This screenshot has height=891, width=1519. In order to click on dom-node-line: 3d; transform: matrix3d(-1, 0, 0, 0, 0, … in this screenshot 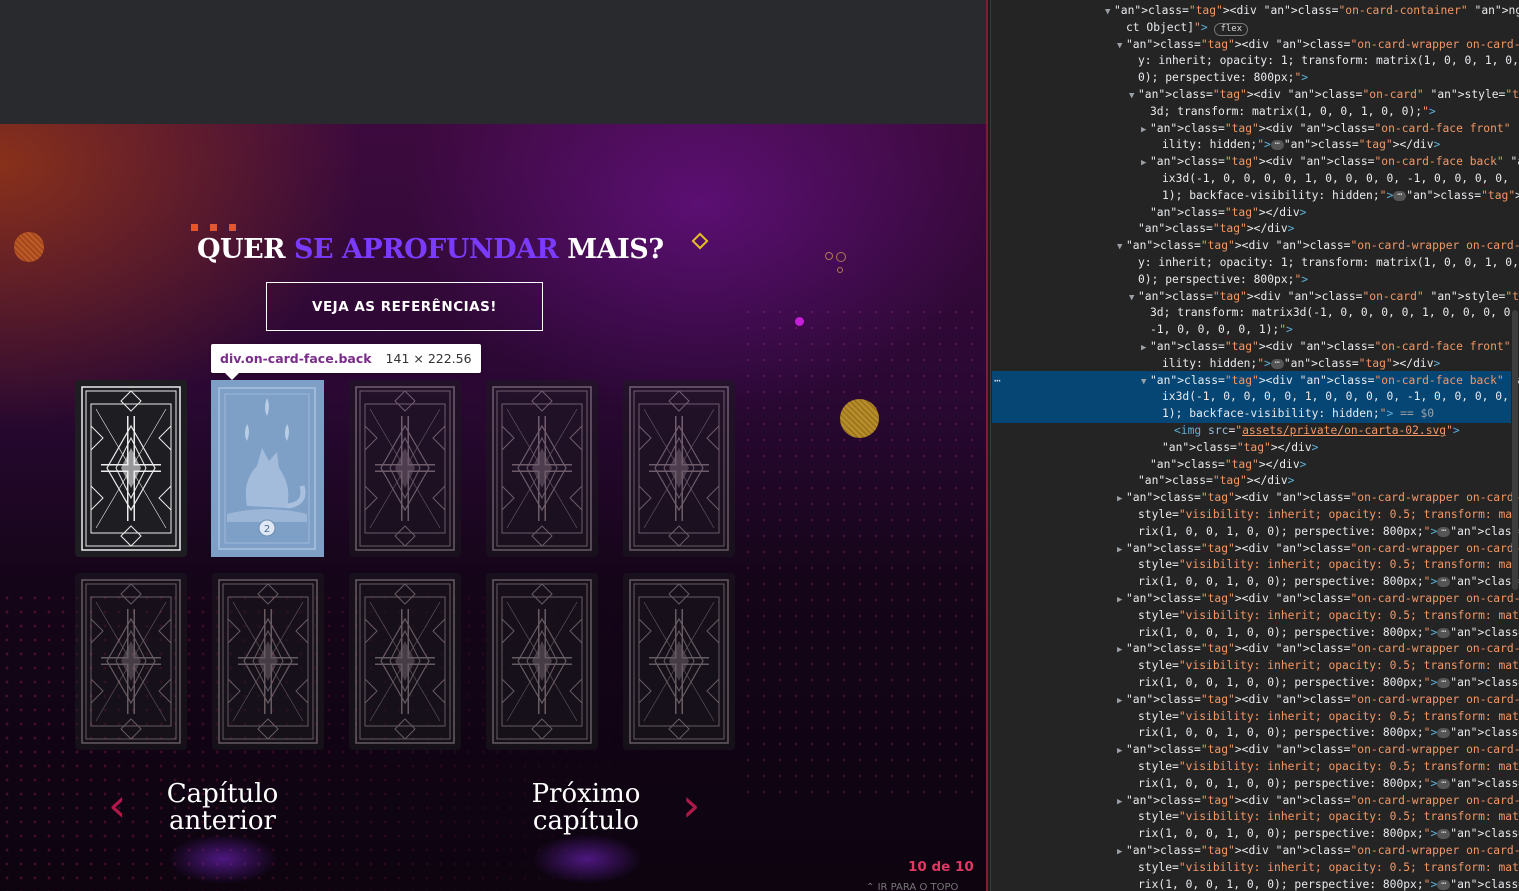, I will do `click(1254, 313)`.